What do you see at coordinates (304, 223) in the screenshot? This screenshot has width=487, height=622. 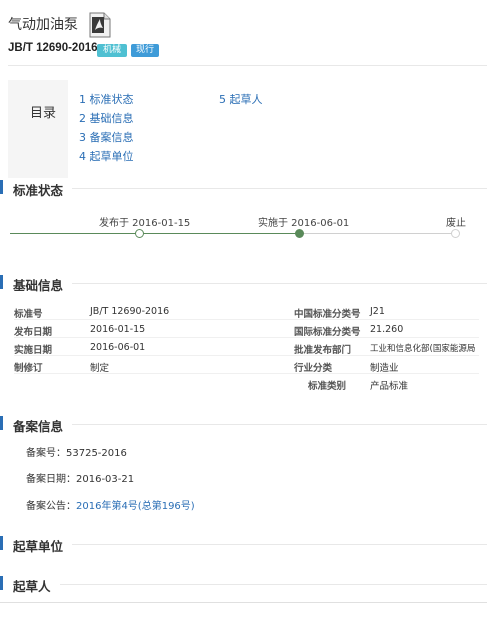 I see `timeline-implemented-label: 实施于 2016-06-01` at bounding box center [304, 223].